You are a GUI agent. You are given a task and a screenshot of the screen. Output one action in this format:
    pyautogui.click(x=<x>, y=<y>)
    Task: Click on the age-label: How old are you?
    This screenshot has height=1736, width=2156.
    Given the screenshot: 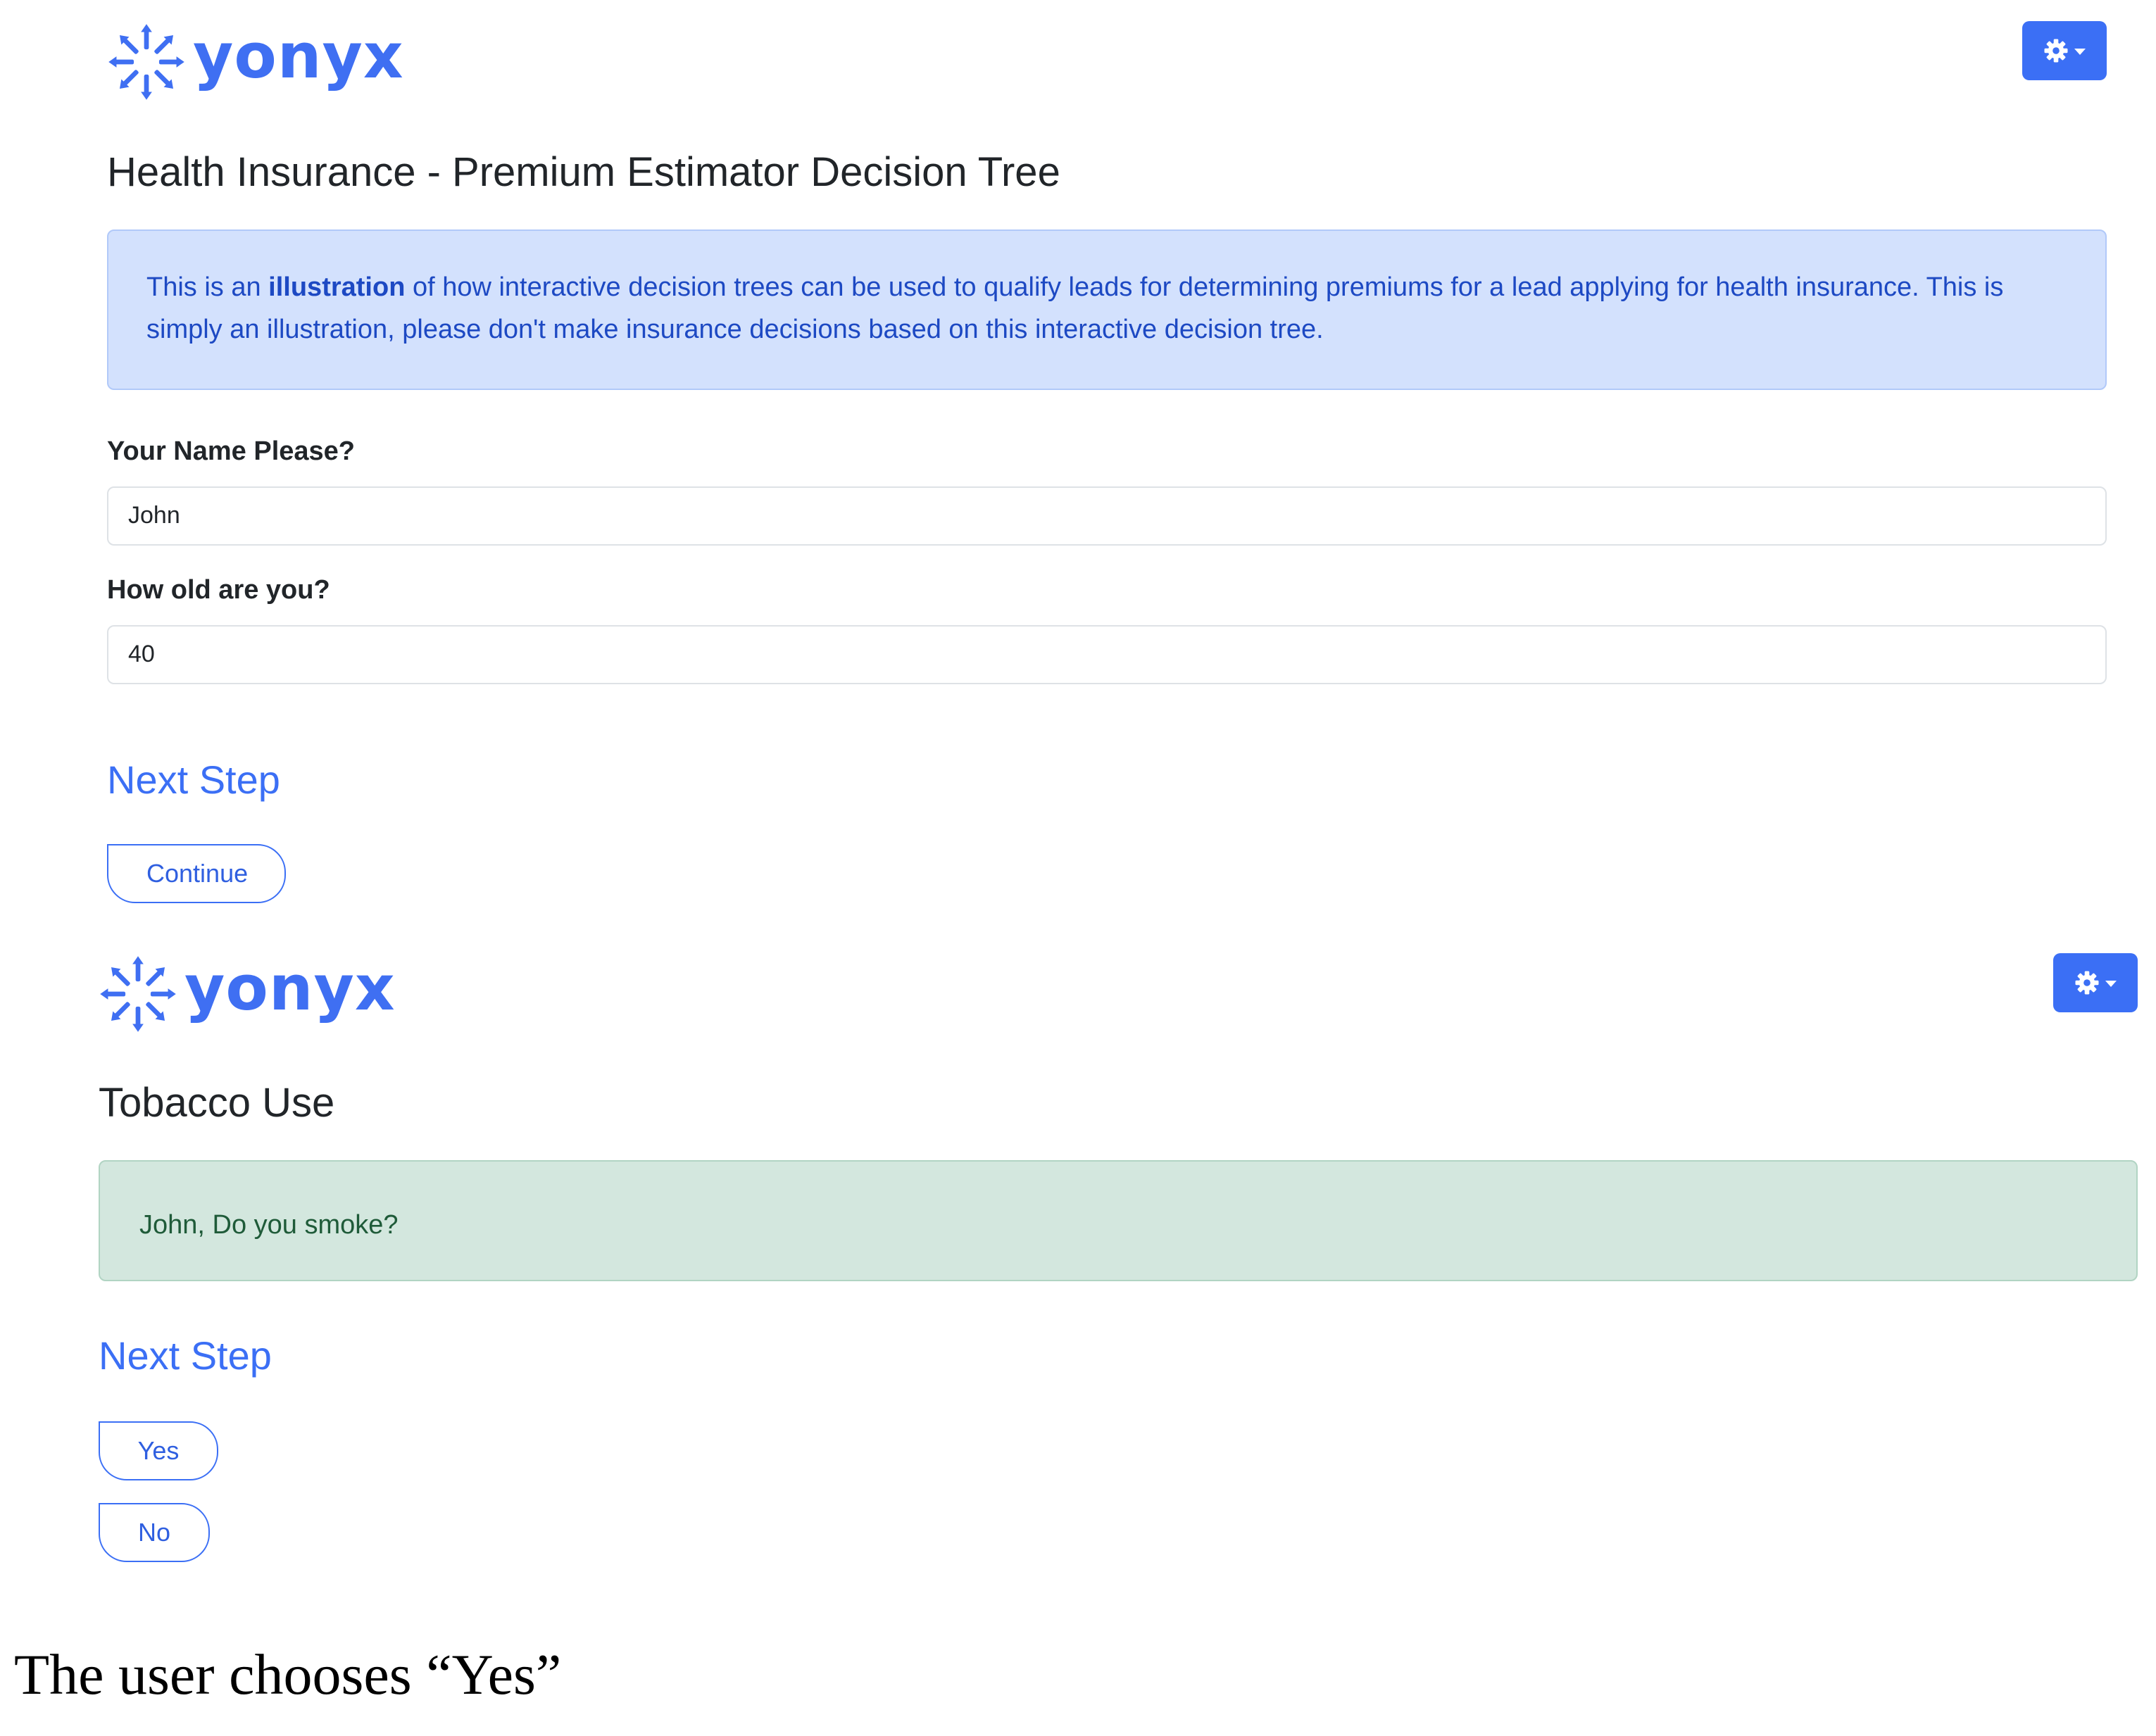 What is the action you would take?
    pyautogui.click(x=218, y=589)
    